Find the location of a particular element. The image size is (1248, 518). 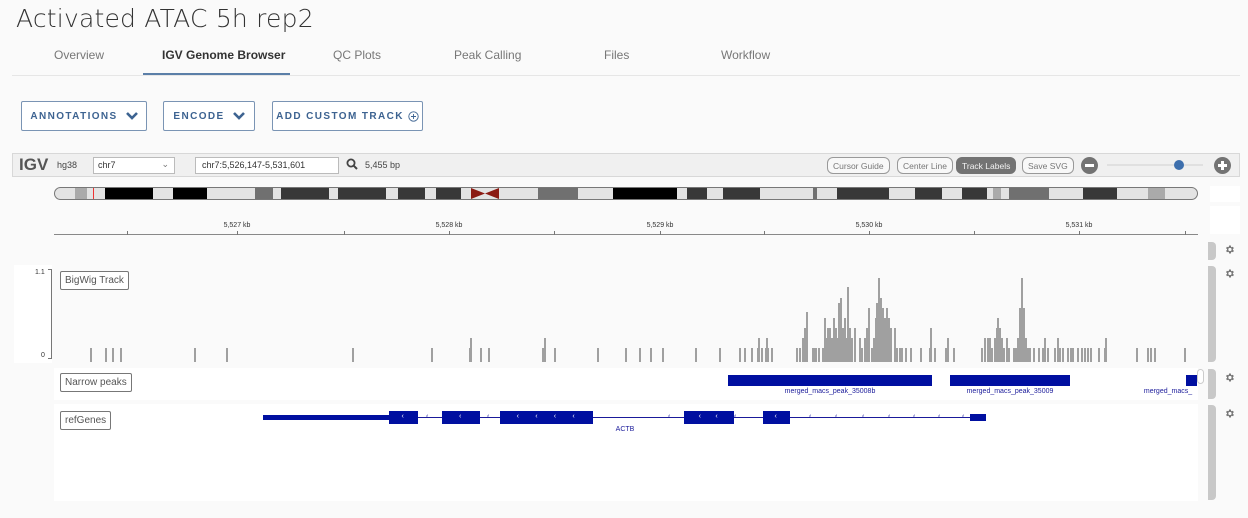

encode-label: ENCODE is located at coordinates (199, 116).